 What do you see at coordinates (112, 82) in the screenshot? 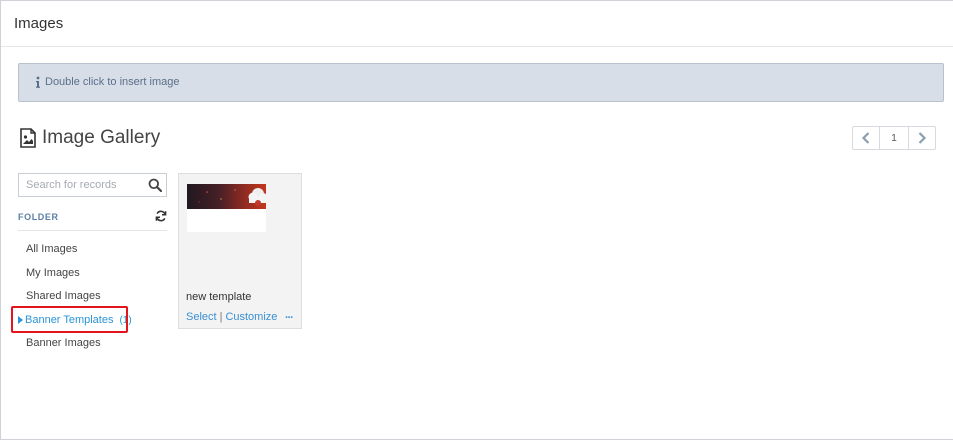
I see `info-text: Double click to insert image` at bounding box center [112, 82].